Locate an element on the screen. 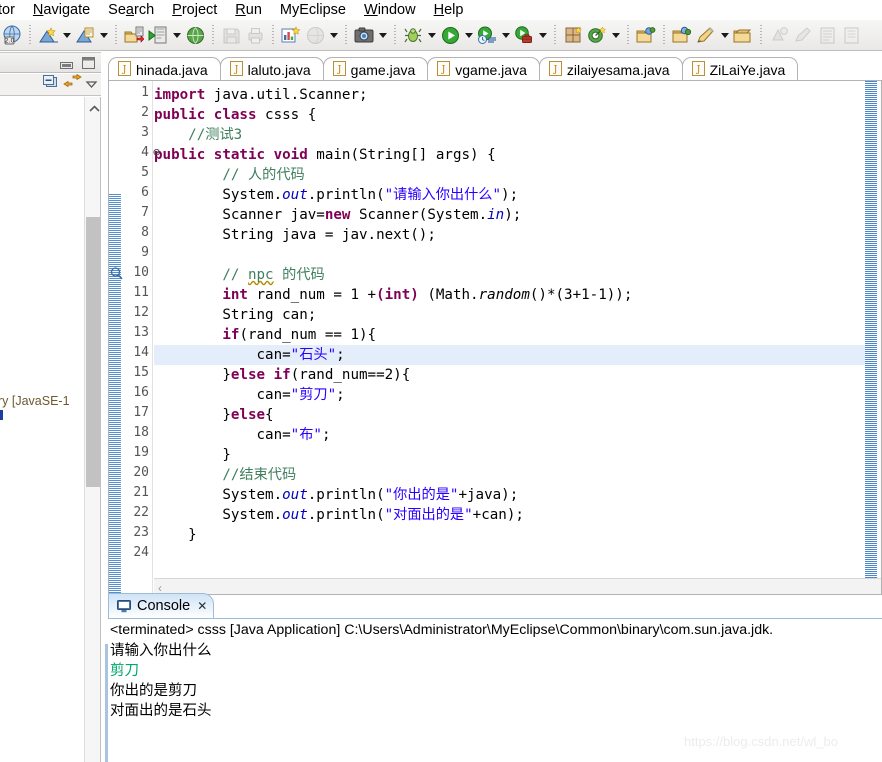 The width and height of the screenshot is (882, 762). quick-fix-icon is located at coordinates (116, 273).